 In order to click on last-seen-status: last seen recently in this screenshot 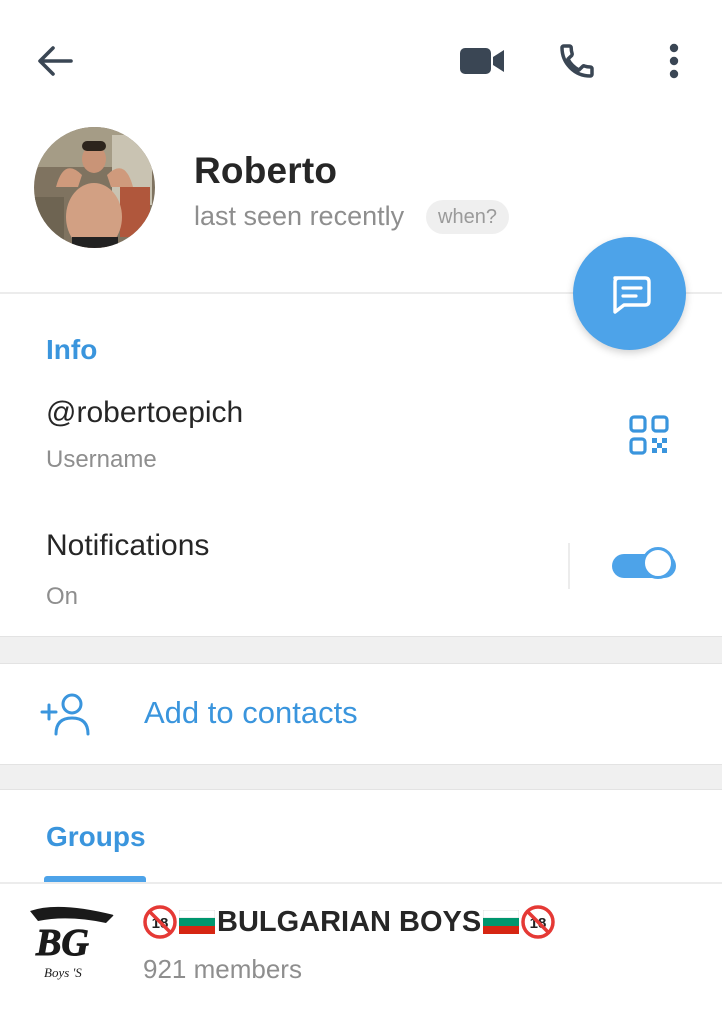, I will do `click(299, 216)`.